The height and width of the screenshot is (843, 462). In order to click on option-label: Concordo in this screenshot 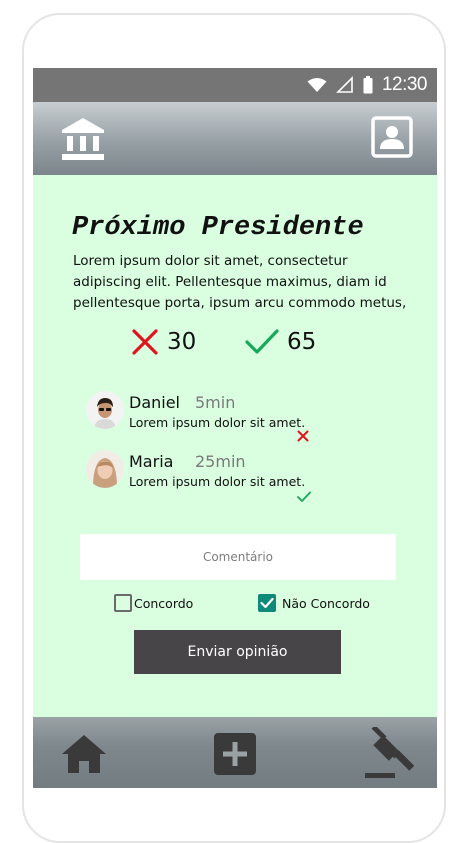, I will do `click(164, 603)`.